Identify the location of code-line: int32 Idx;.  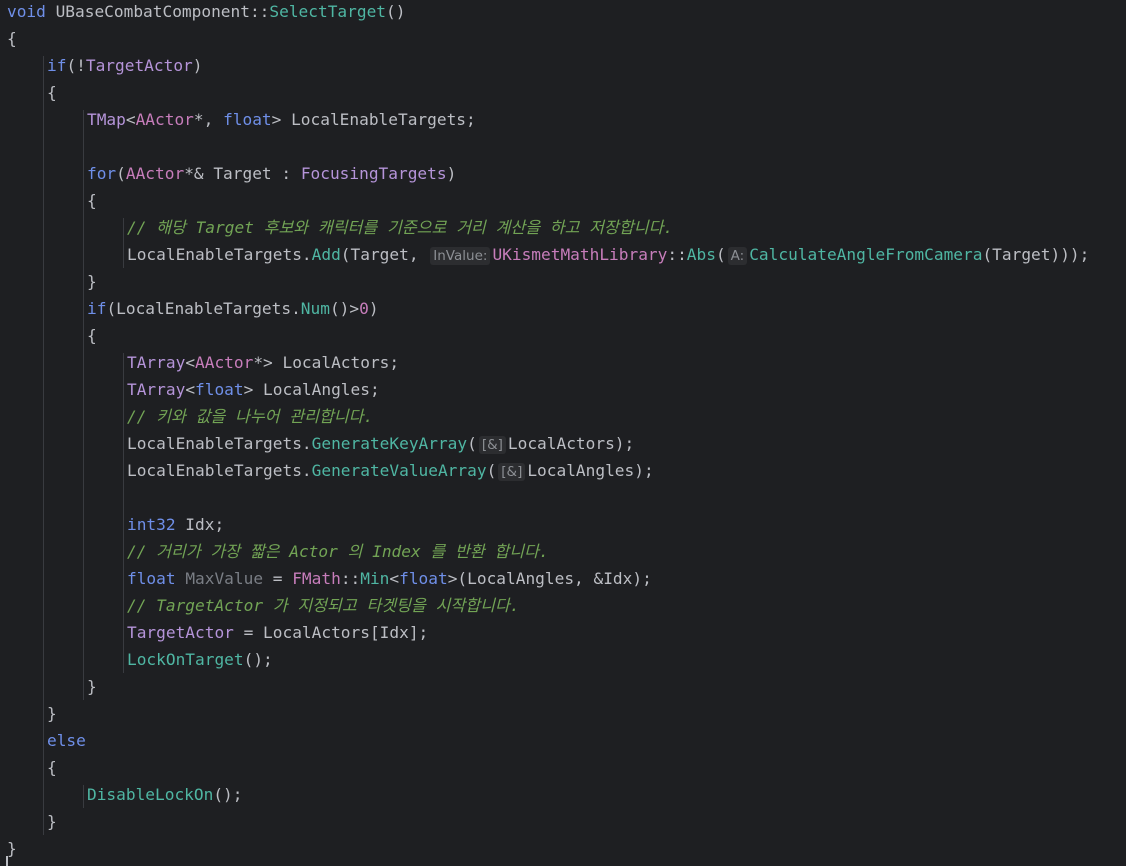
(175, 526).